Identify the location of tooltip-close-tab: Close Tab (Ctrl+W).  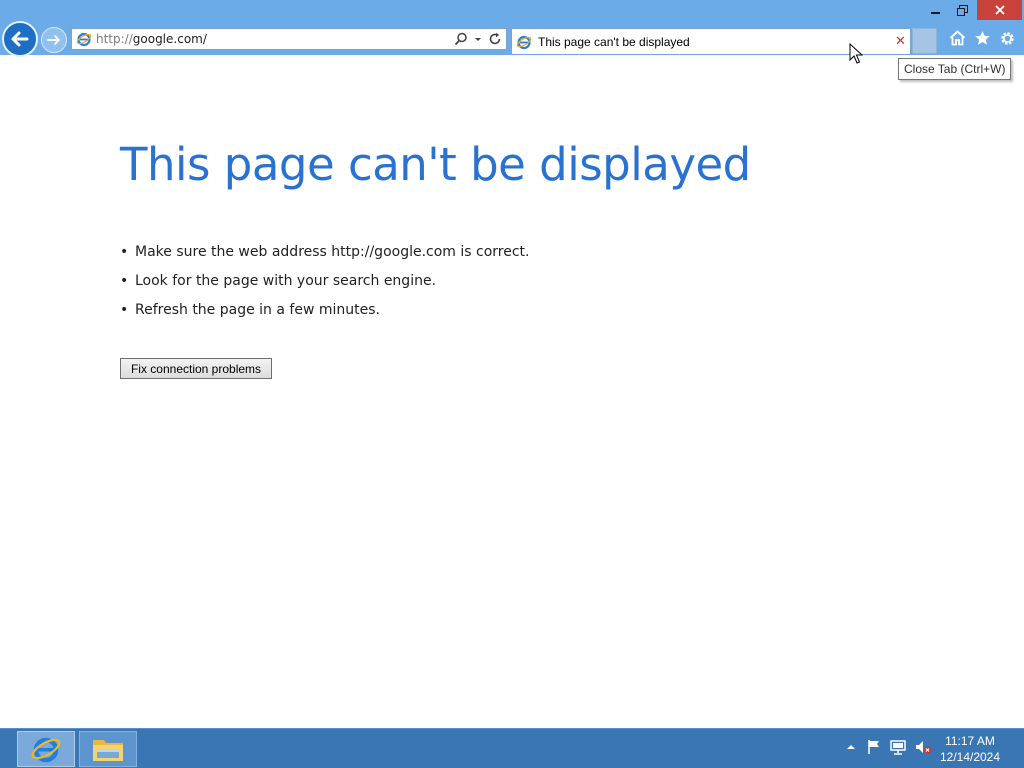
(955, 69).